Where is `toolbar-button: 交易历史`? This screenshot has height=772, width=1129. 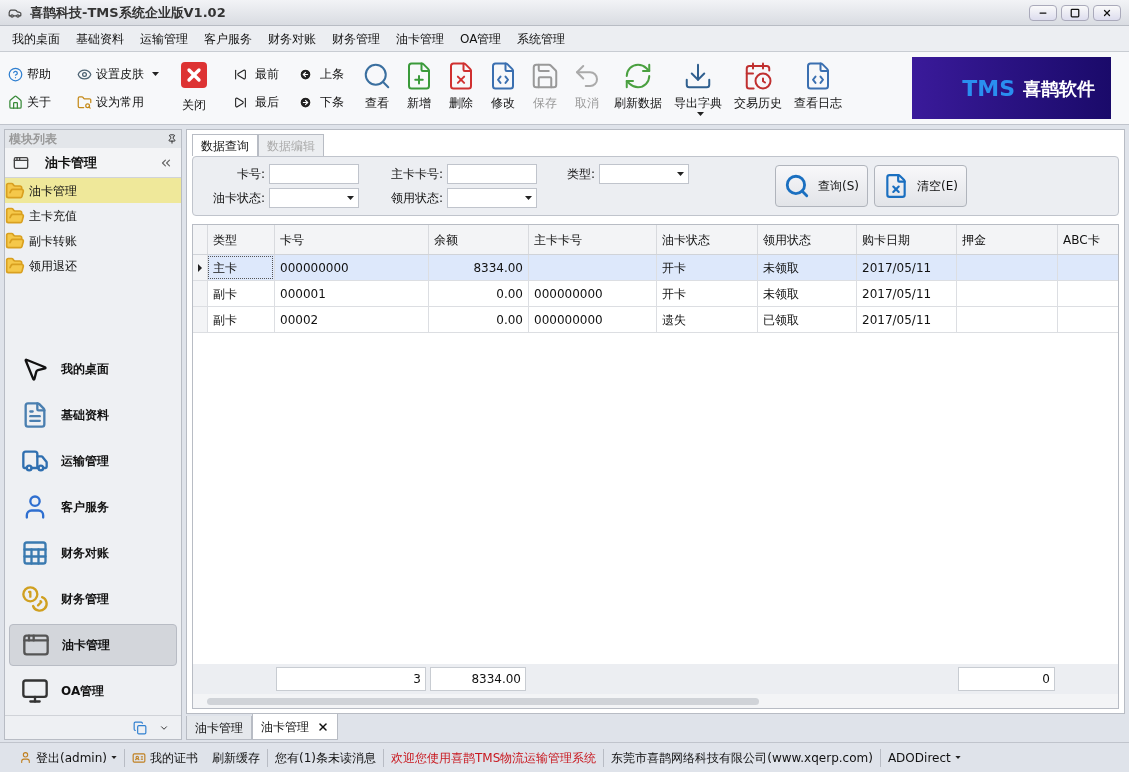 toolbar-button: 交易历史 is located at coordinates (758, 88).